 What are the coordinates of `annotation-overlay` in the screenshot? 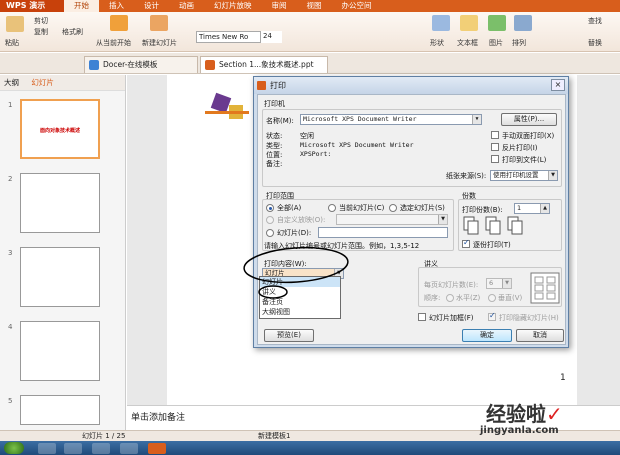 It's located at (296, 272).